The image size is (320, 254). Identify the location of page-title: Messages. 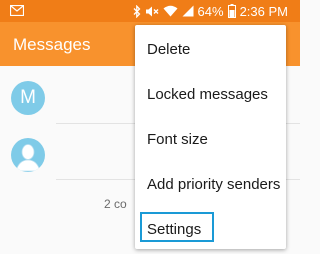
(52, 44).